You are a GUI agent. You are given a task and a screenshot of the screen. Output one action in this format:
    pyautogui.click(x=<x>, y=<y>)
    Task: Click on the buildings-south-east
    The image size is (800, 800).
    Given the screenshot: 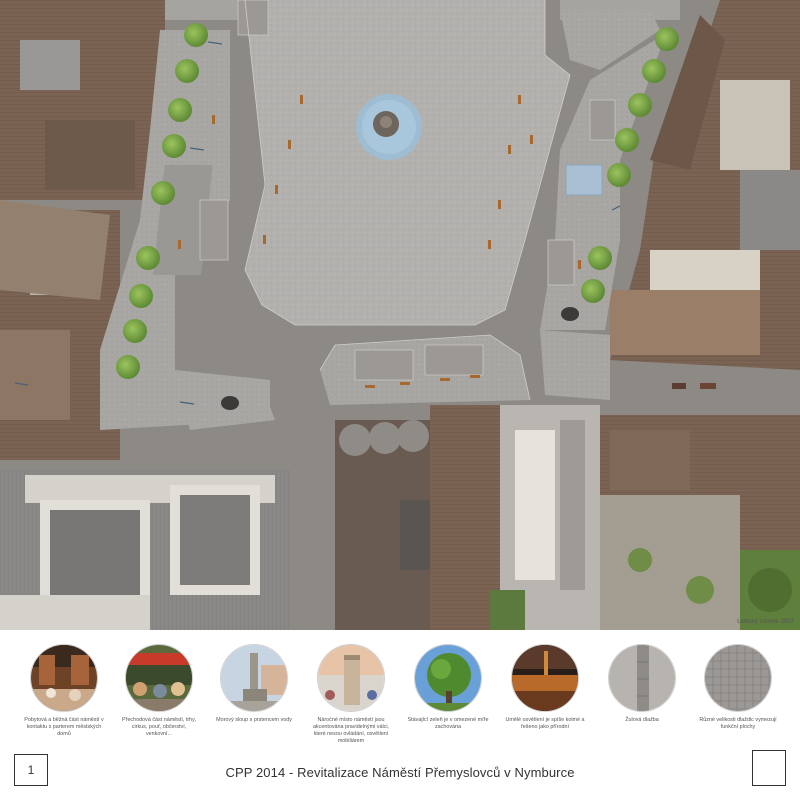 What is the action you would take?
    pyautogui.click(x=700, y=522)
    